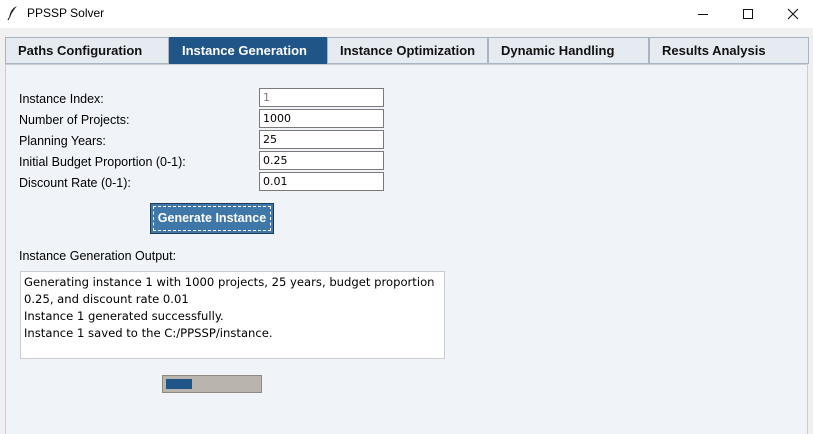 The height and width of the screenshot is (434, 813). What do you see at coordinates (568, 50) in the screenshot?
I see `tab-dynamic-handling: Dynamic Handling` at bounding box center [568, 50].